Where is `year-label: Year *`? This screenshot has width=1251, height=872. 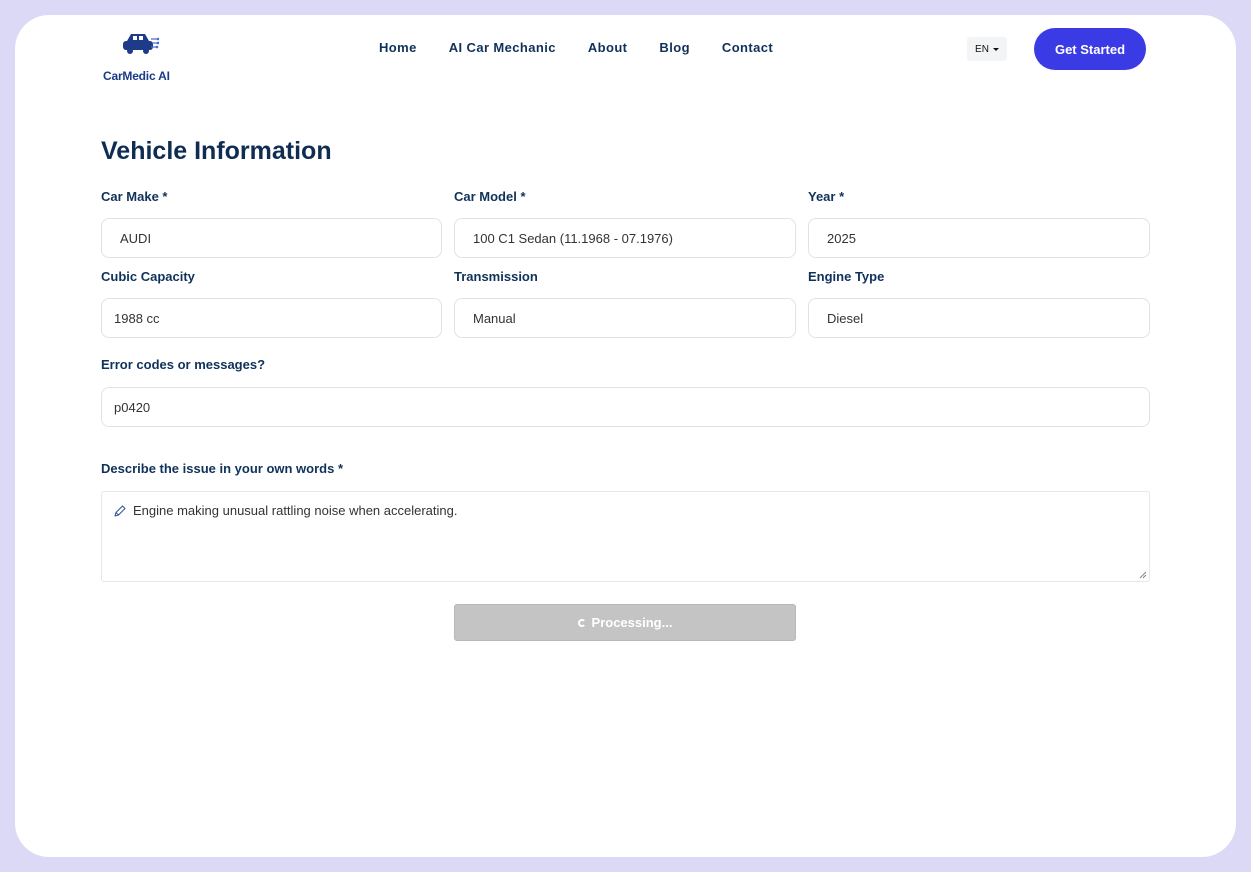
year-label: Year * is located at coordinates (826, 196).